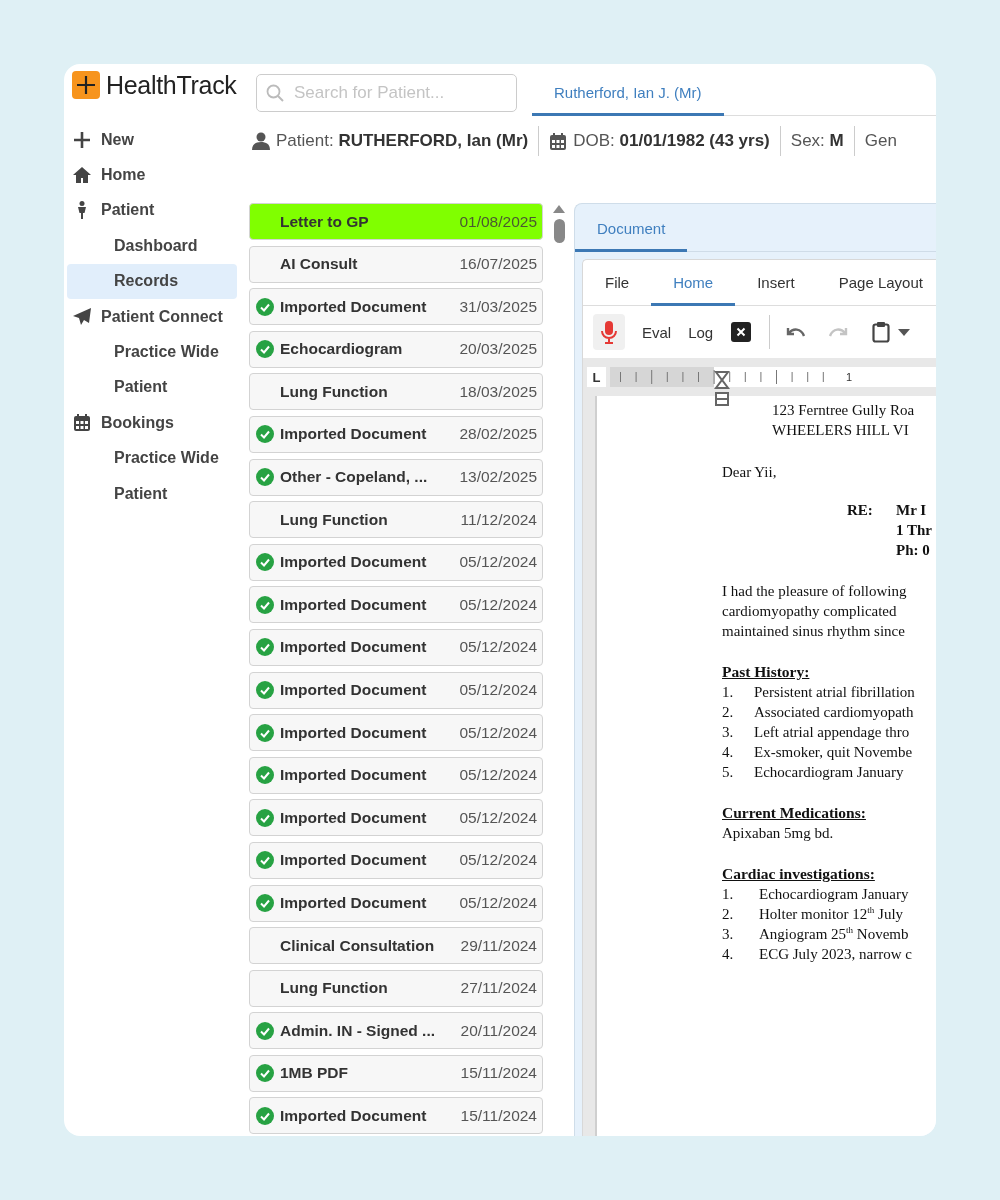  What do you see at coordinates (881, 332) in the screenshot?
I see `clipboard-icon` at bounding box center [881, 332].